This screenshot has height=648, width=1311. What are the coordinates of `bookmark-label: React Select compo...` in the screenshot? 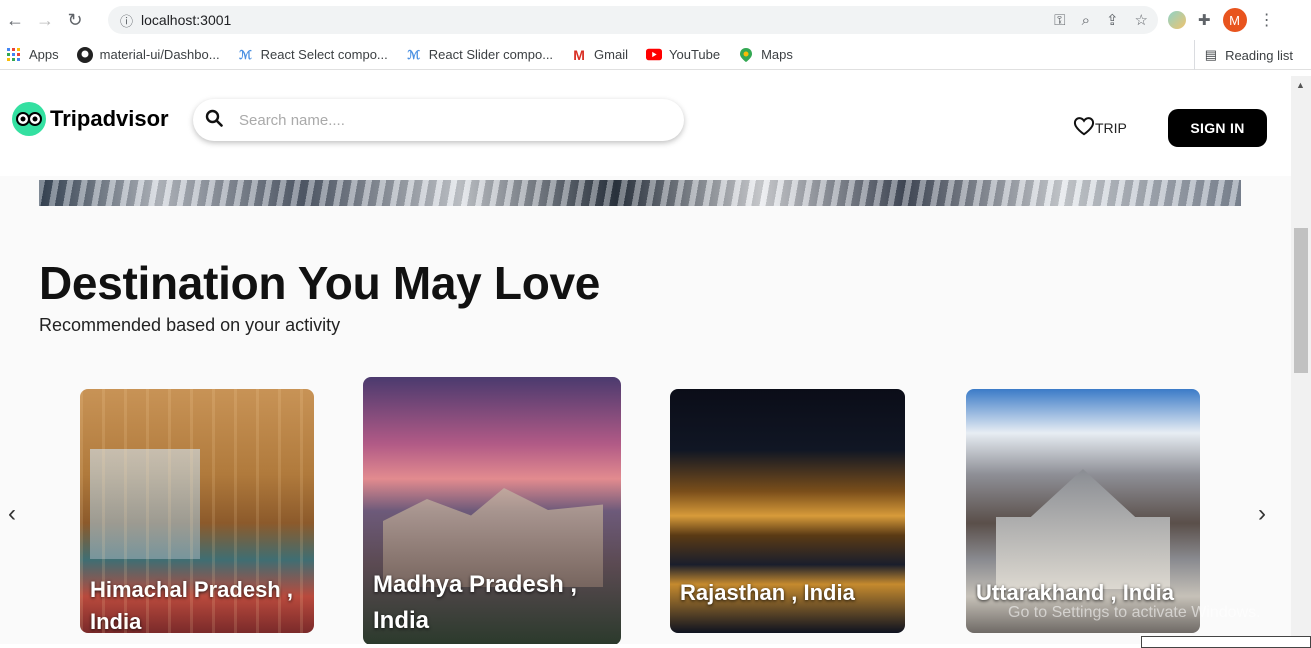 It's located at (324, 54).